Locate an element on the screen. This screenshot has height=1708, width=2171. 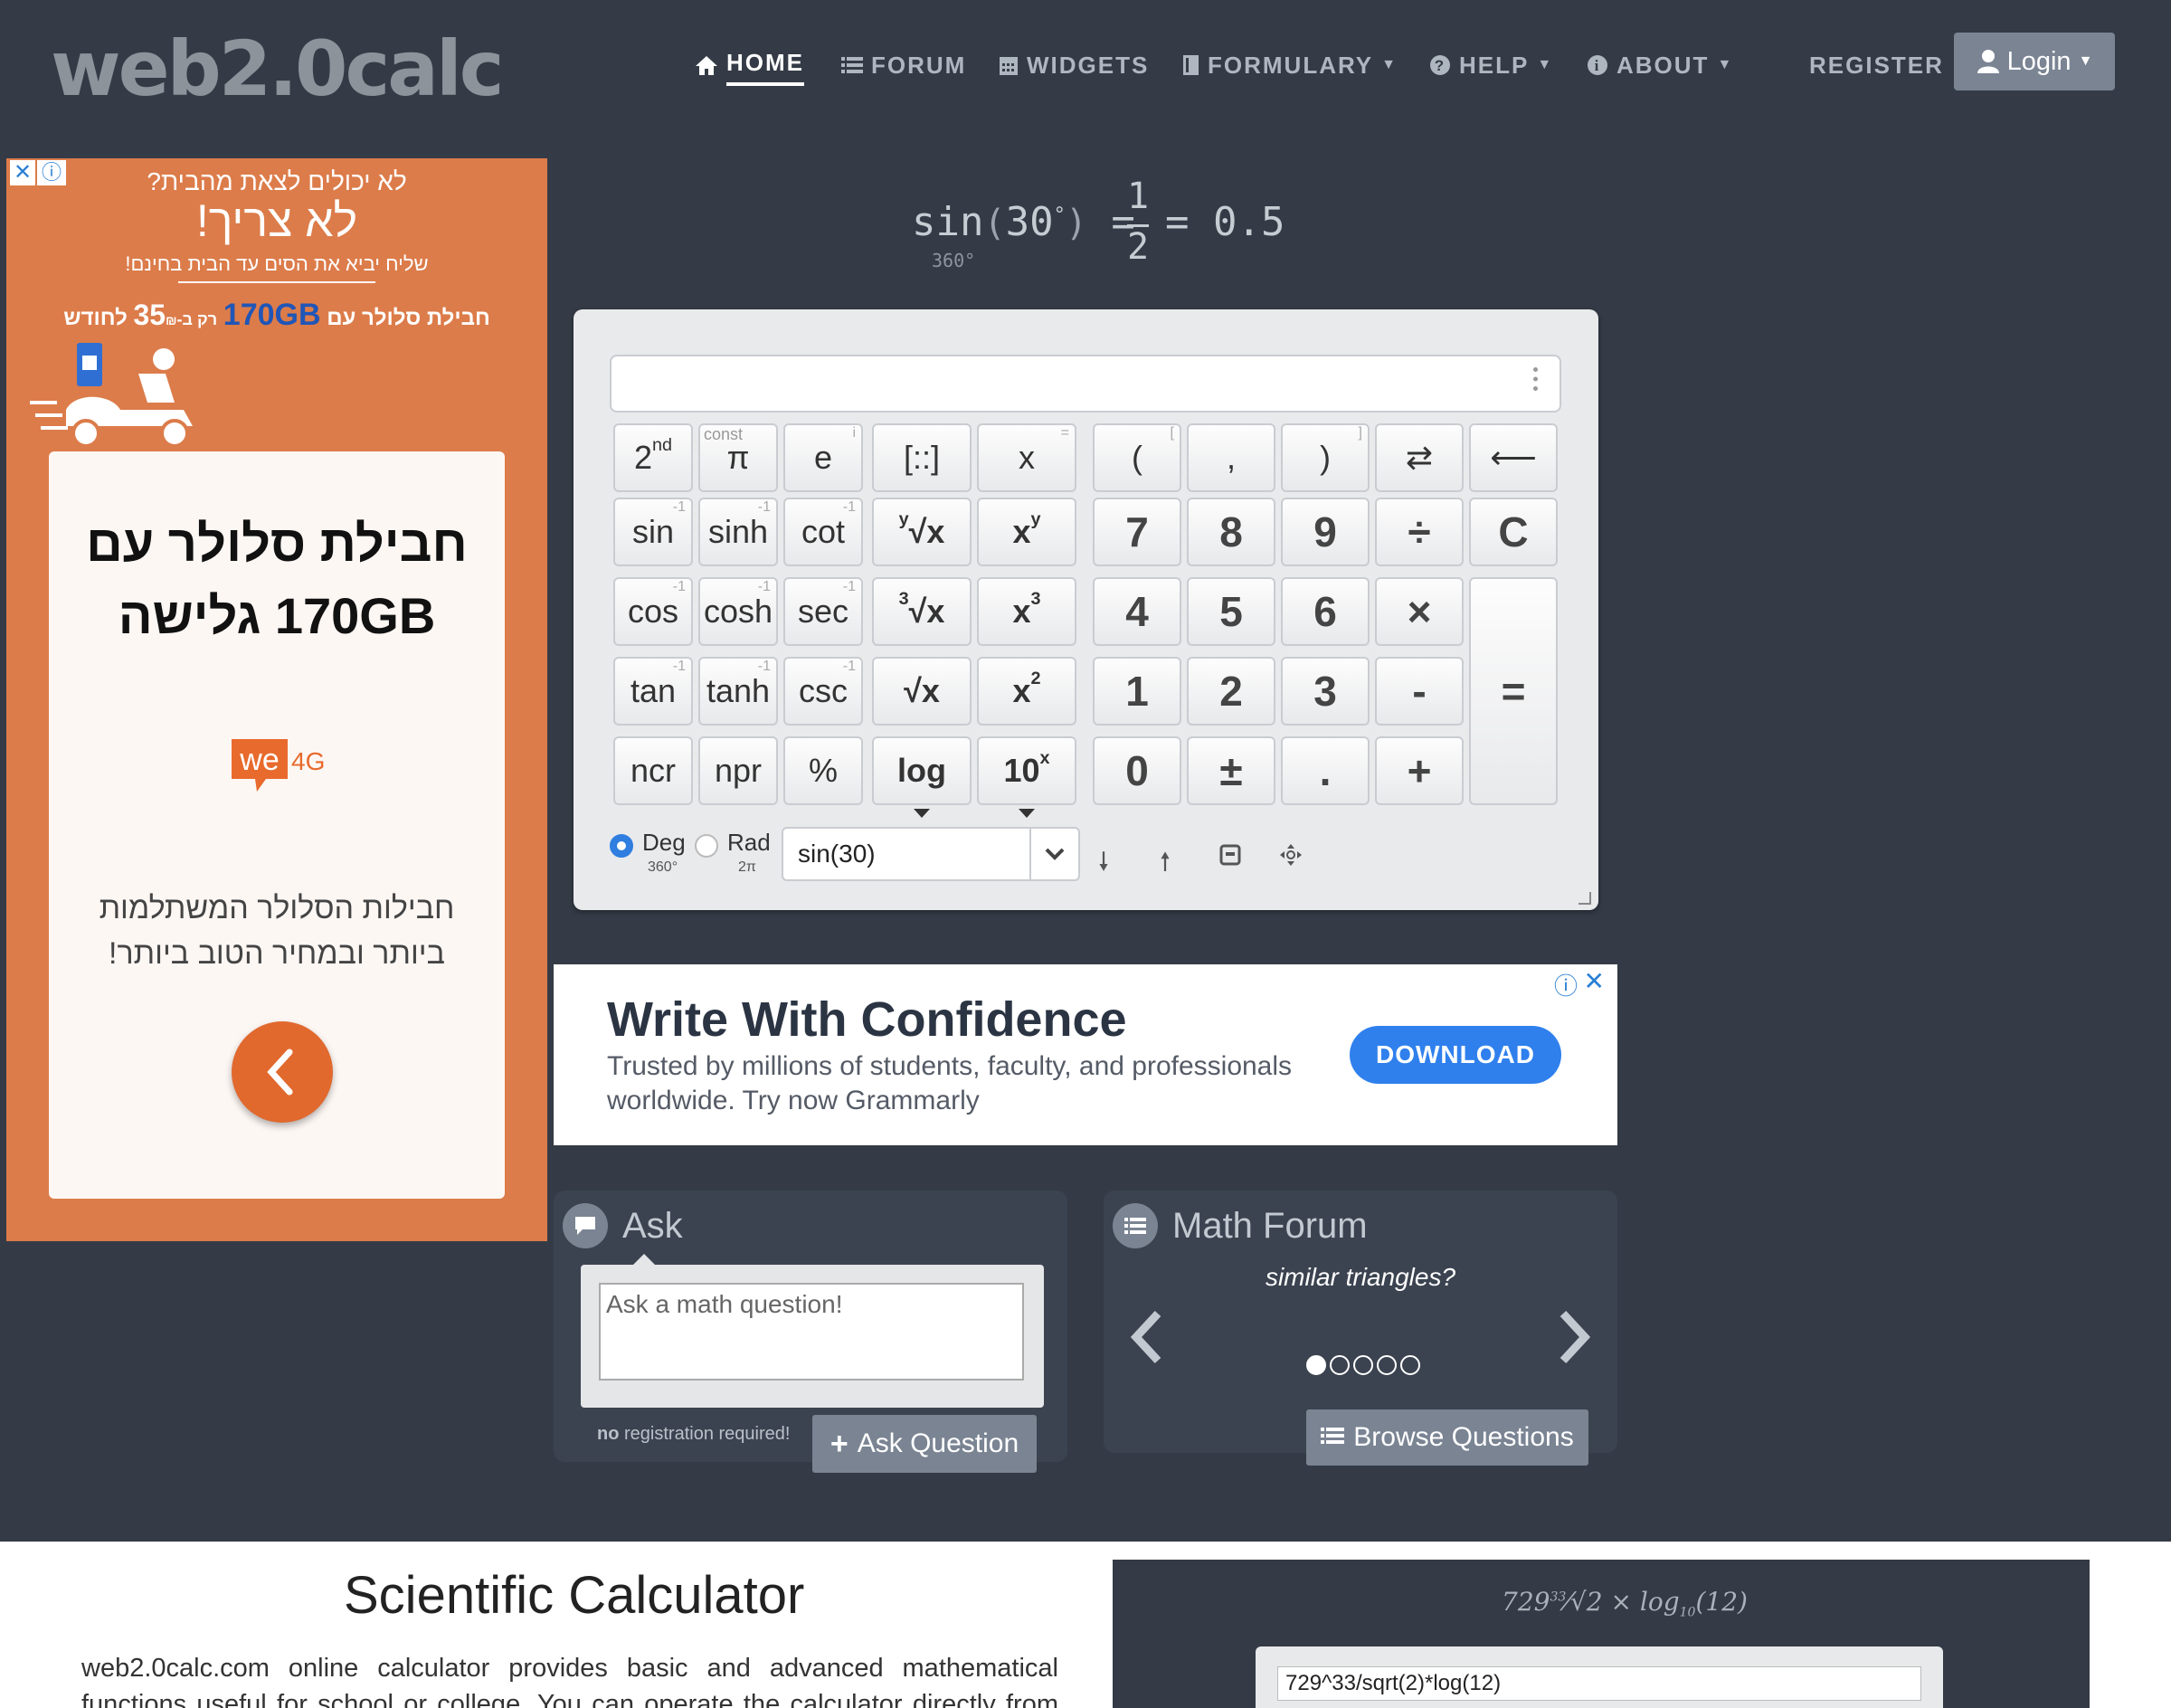
key-1: 1 is located at coordinates (1137, 691).